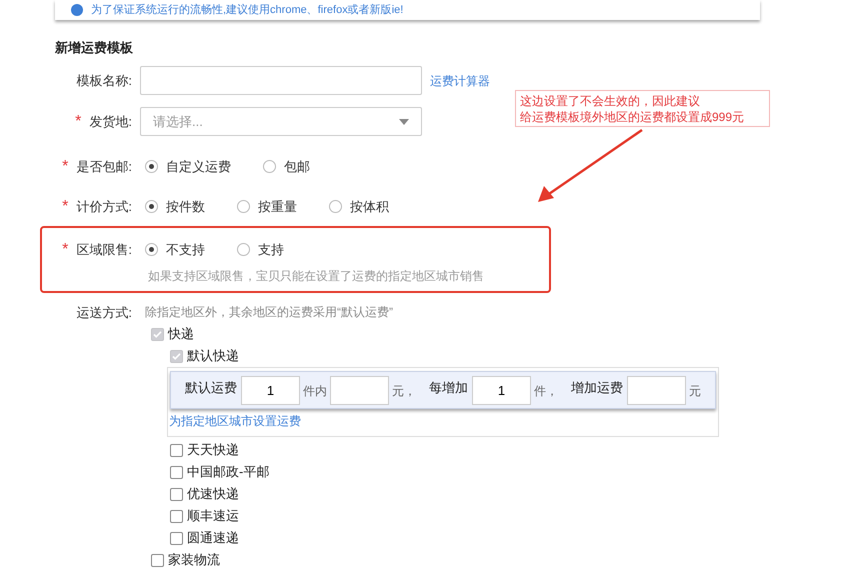 The image size is (865, 568). What do you see at coordinates (104, 249) in the screenshot?
I see `field-label: 区域限售:` at bounding box center [104, 249].